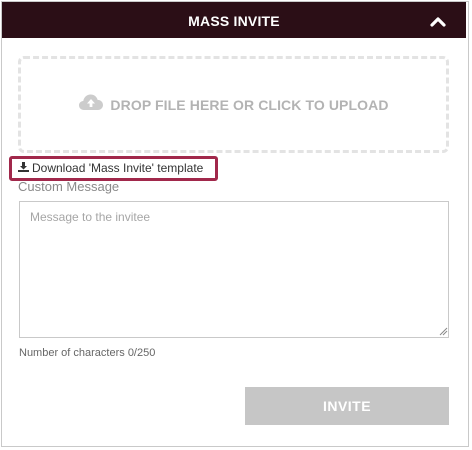  I want to click on download-template-link: Download 'Mass Invite' template, so click(110, 168).